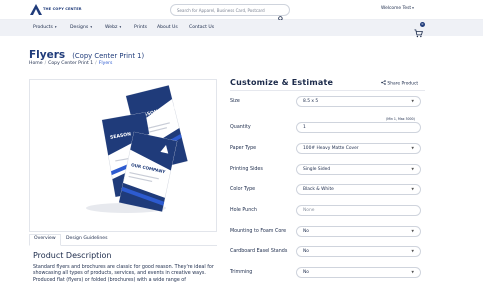 The width and height of the screenshot is (483, 288). Describe the element at coordinates (282, 82) in the screenshot. I see `customize-title: Customize & Estimate` at that location.